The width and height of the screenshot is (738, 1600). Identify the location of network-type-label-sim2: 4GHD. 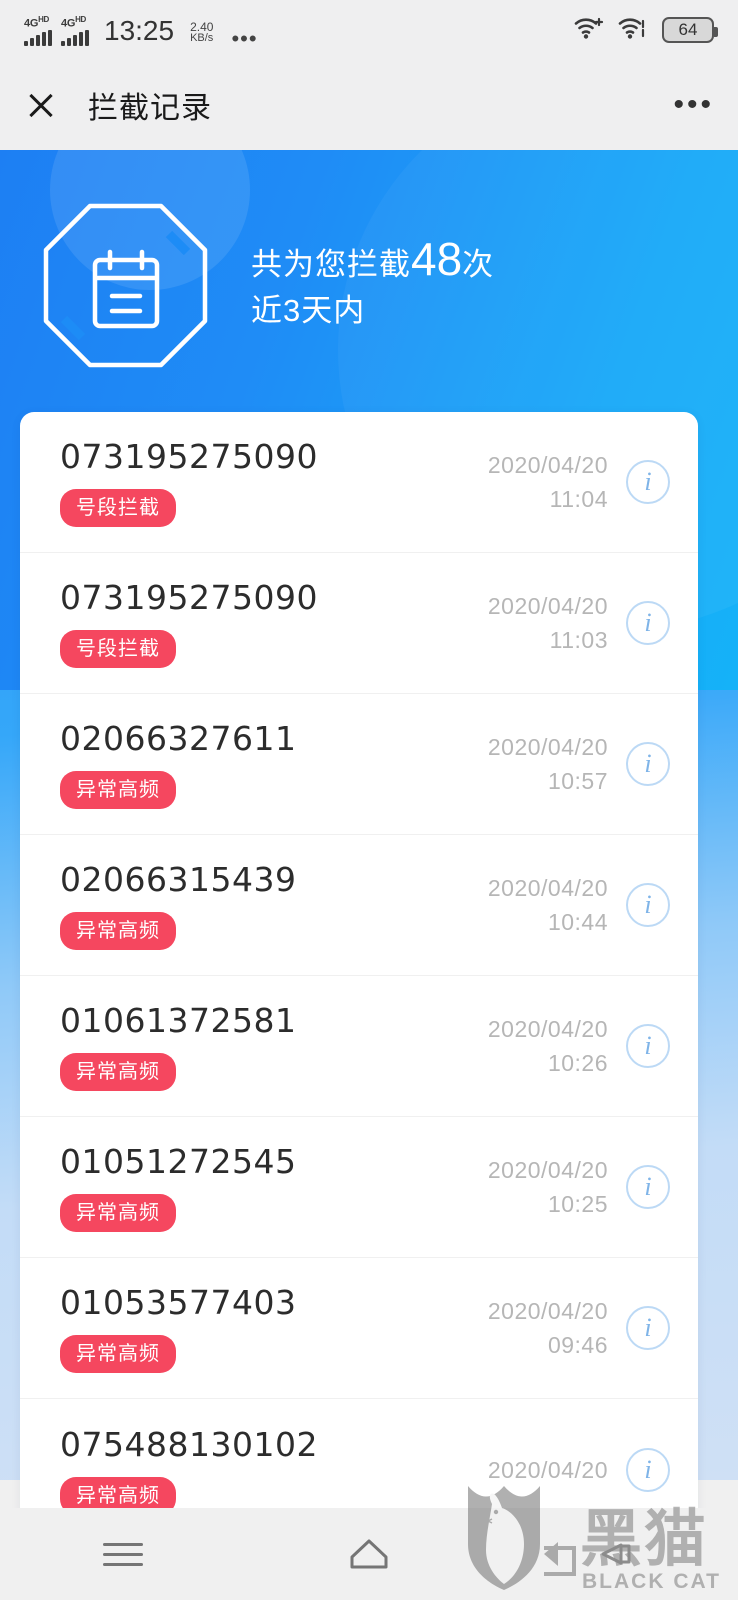
(74, 22).